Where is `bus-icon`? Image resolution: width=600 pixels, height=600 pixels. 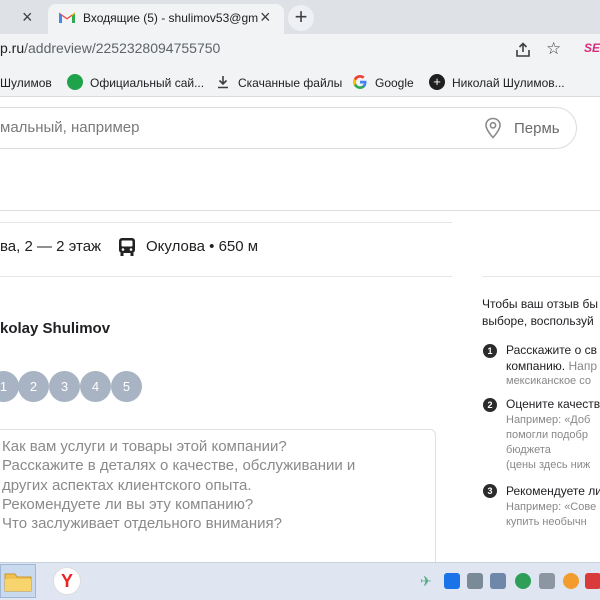 bus-icon is located at coordinates (127, 247).